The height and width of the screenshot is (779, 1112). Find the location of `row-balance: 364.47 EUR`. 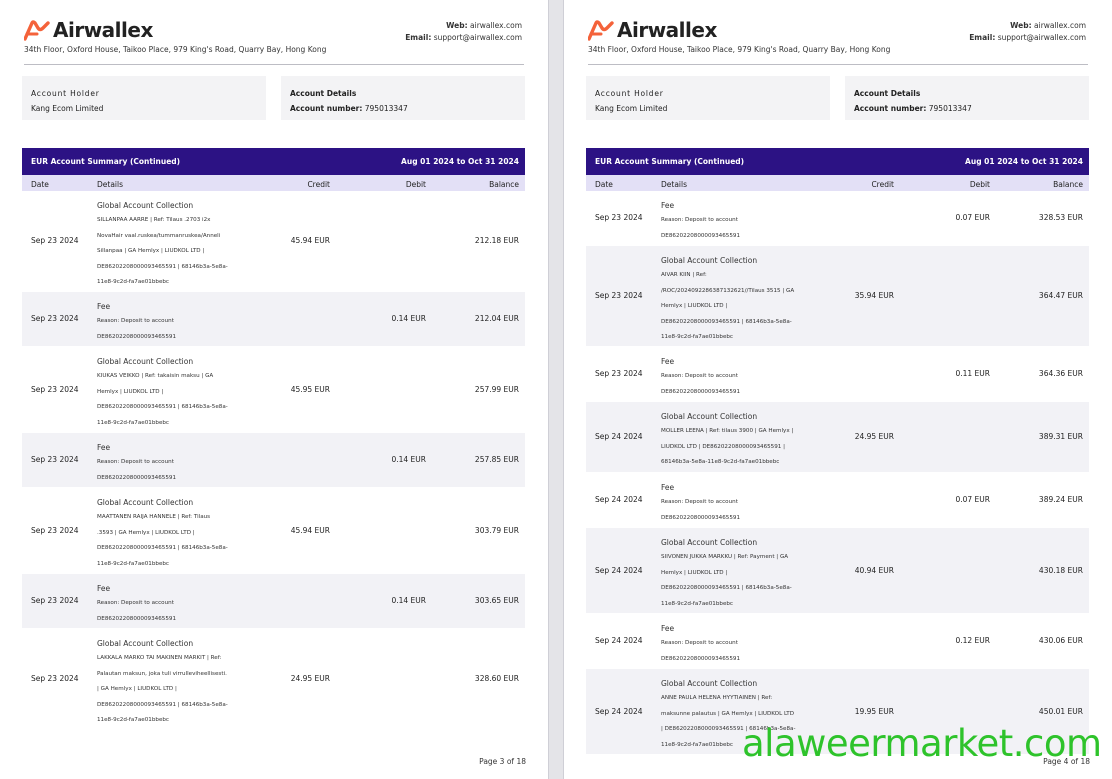

row-balance: 364.47 EUR is located at coordinates (1060, 295).